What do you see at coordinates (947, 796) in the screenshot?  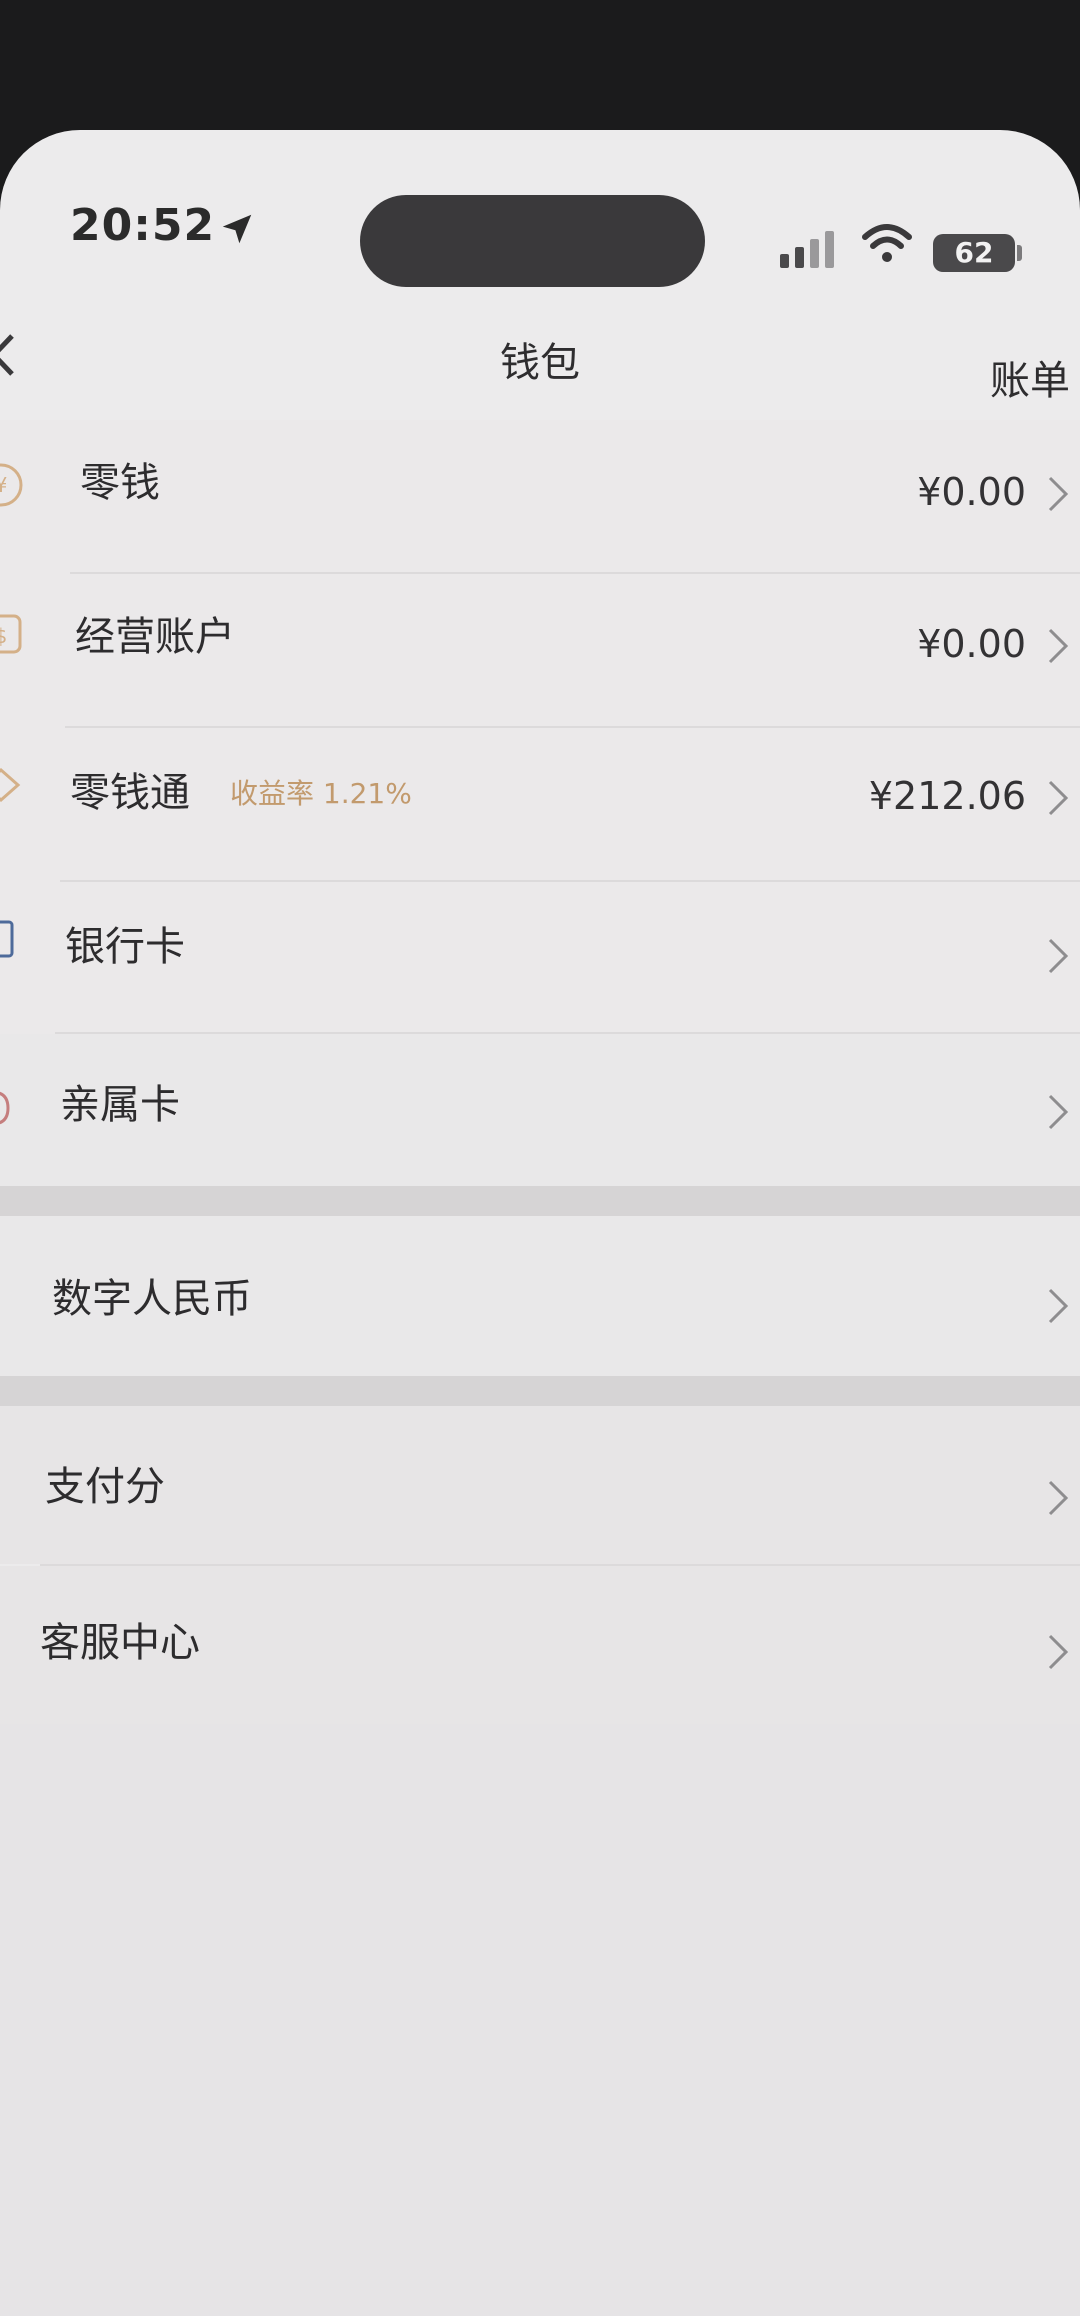 I see `wallet-item-value: ¥212.06` at bounding box center [947, 796].